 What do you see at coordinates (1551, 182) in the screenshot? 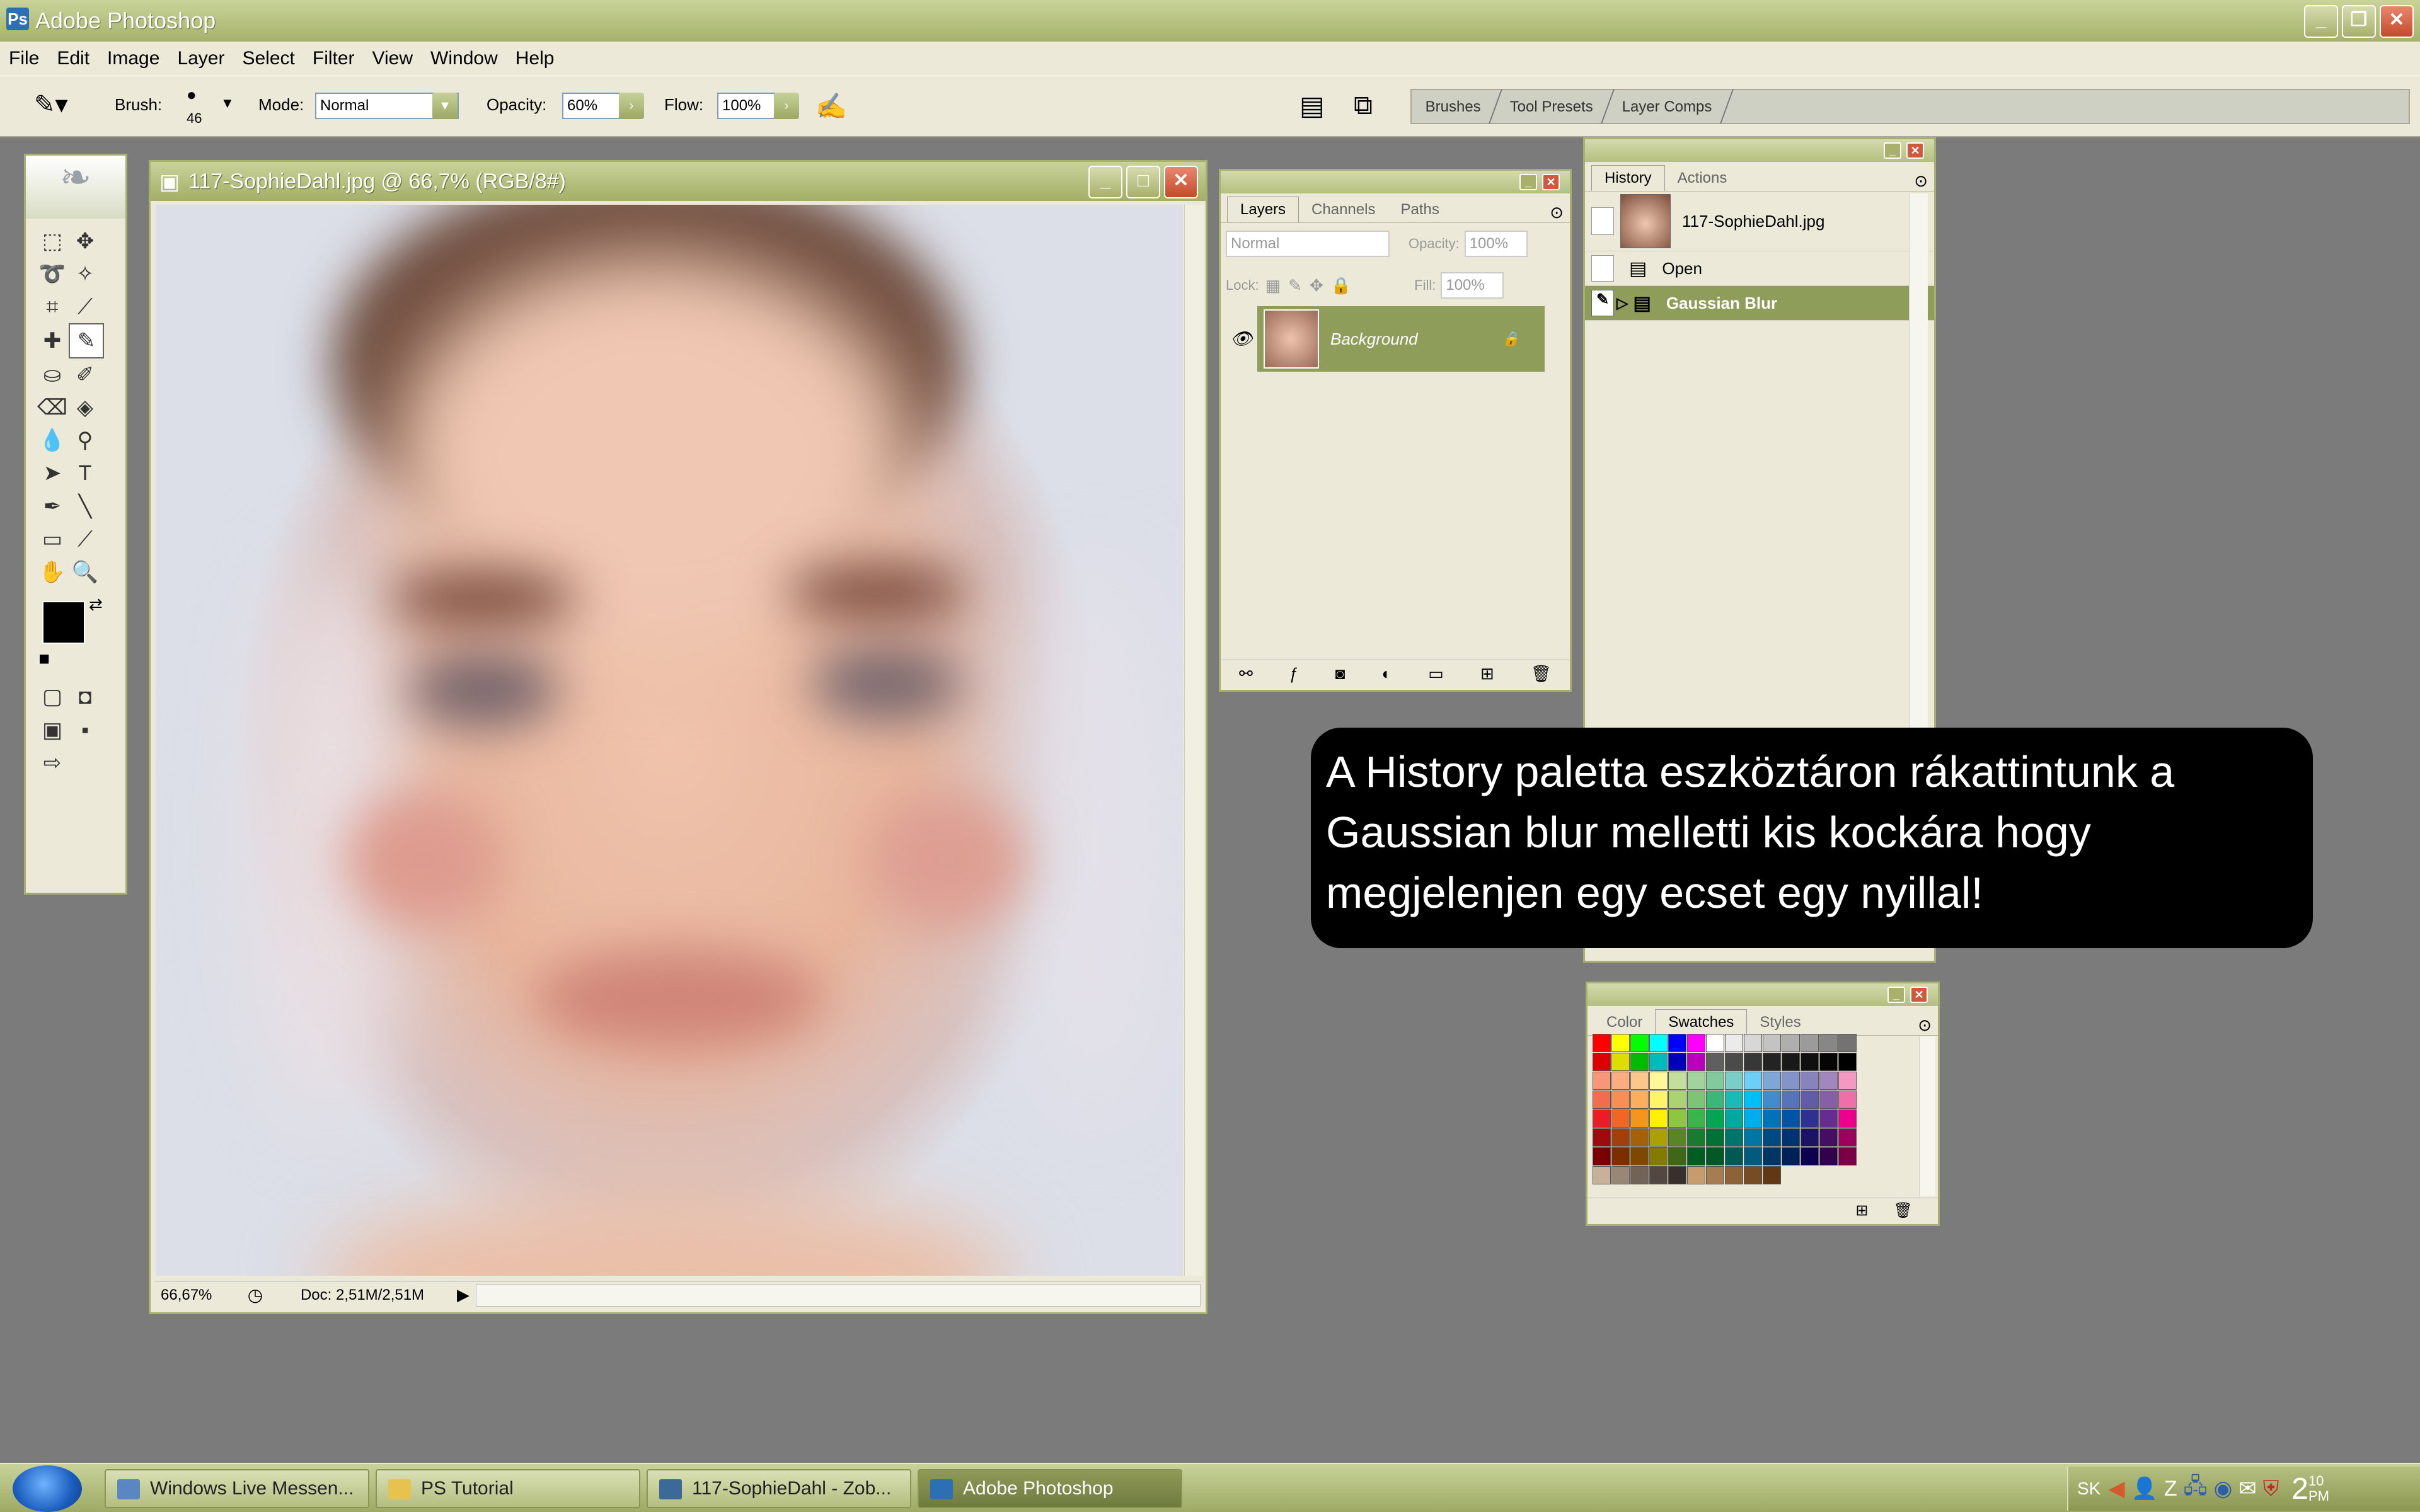
I see `layers-panel-close-button: ✕` at bounding box center [1551, 182].